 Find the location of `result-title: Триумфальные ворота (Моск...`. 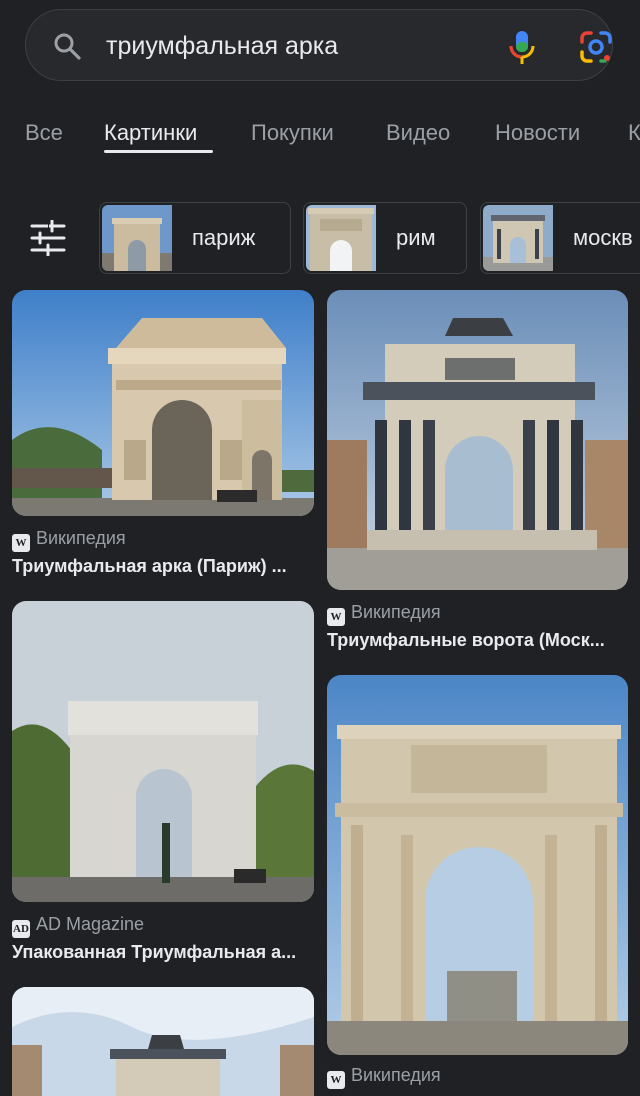

result-title: Триумфальные ворота (Моск... is located at coordinates (466, 640).